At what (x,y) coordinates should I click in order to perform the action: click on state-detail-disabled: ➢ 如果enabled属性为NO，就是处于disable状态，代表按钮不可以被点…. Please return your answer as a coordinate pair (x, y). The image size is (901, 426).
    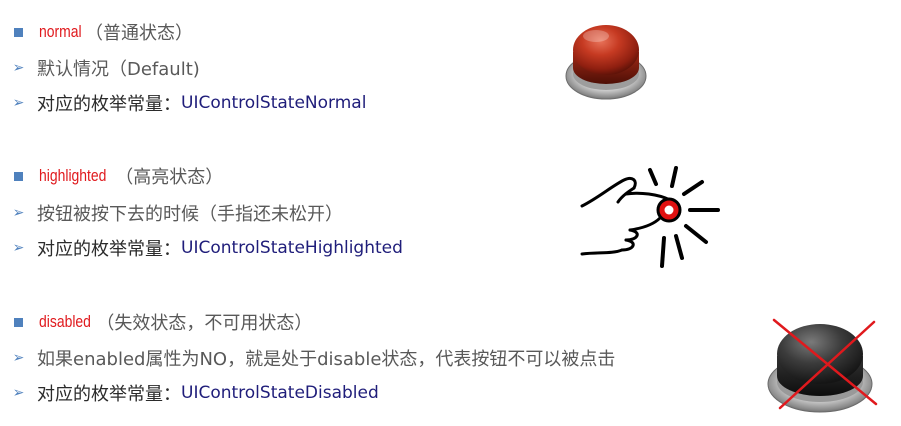
    Looking at the image, I should click on (314, 358).